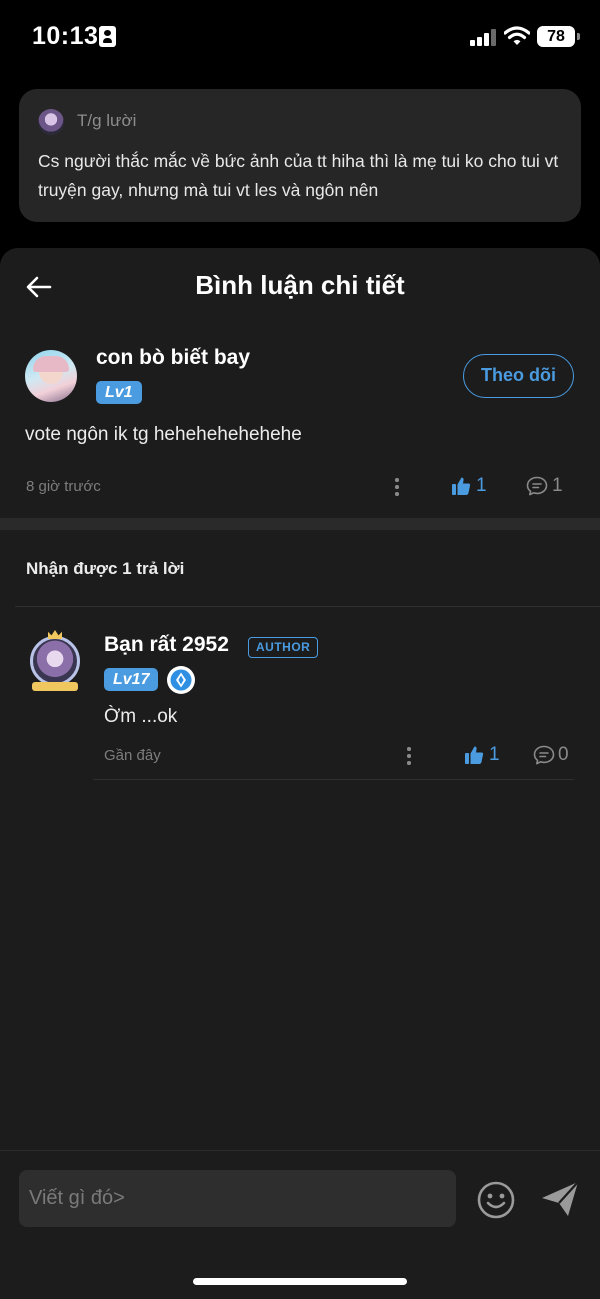 Image resolution: width=600 pixels, height=1299 pixels. I want to click on reply-count: 0, so click(563, 754).